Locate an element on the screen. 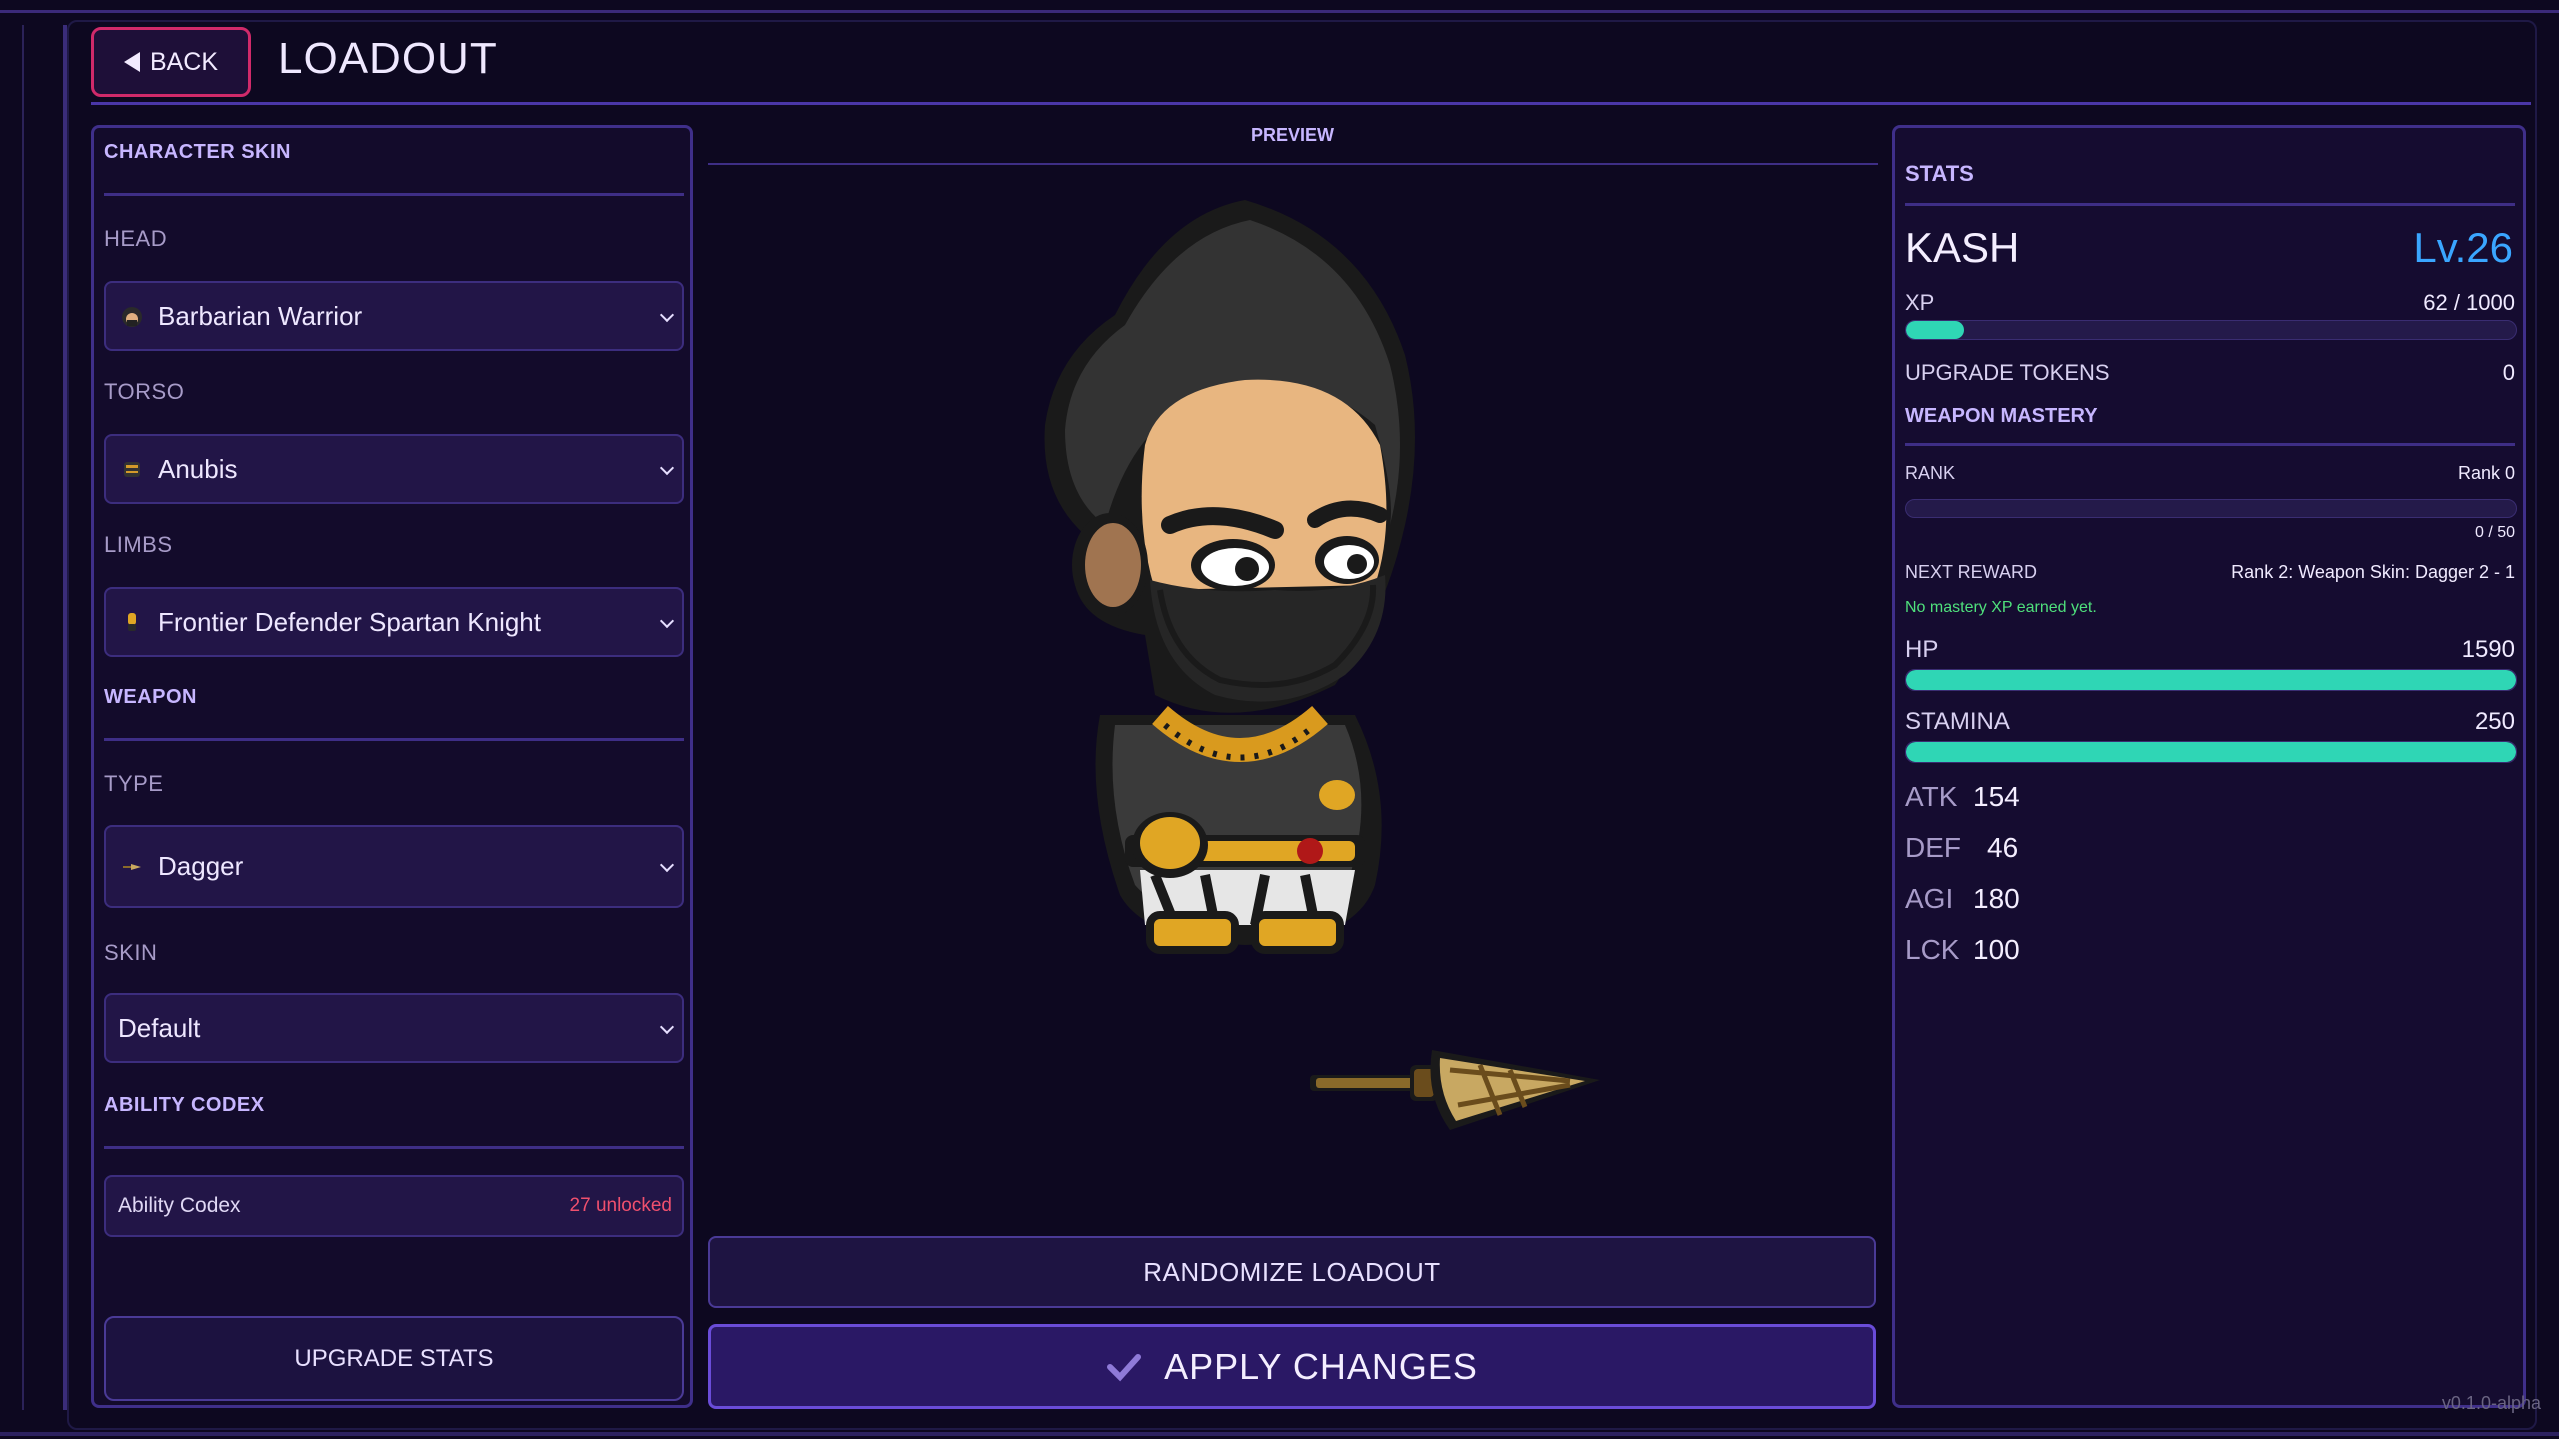 This screenshot has width=2559, height=1439. hp-bar-fill is located at coordinates (2211, 680).